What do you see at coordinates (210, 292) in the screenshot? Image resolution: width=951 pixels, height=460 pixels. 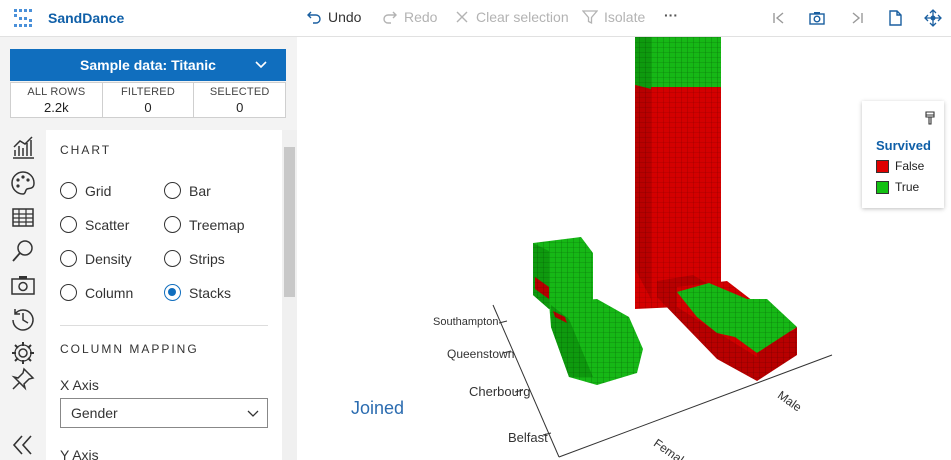 I see `radio-label: Stacks` at bounding box center [210, 292].